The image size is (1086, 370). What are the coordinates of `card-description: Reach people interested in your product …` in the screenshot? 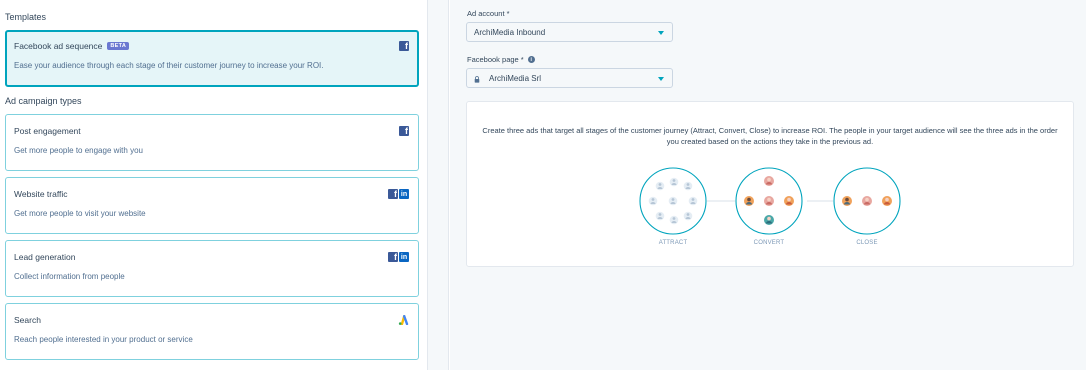 It's located at (103, 339).